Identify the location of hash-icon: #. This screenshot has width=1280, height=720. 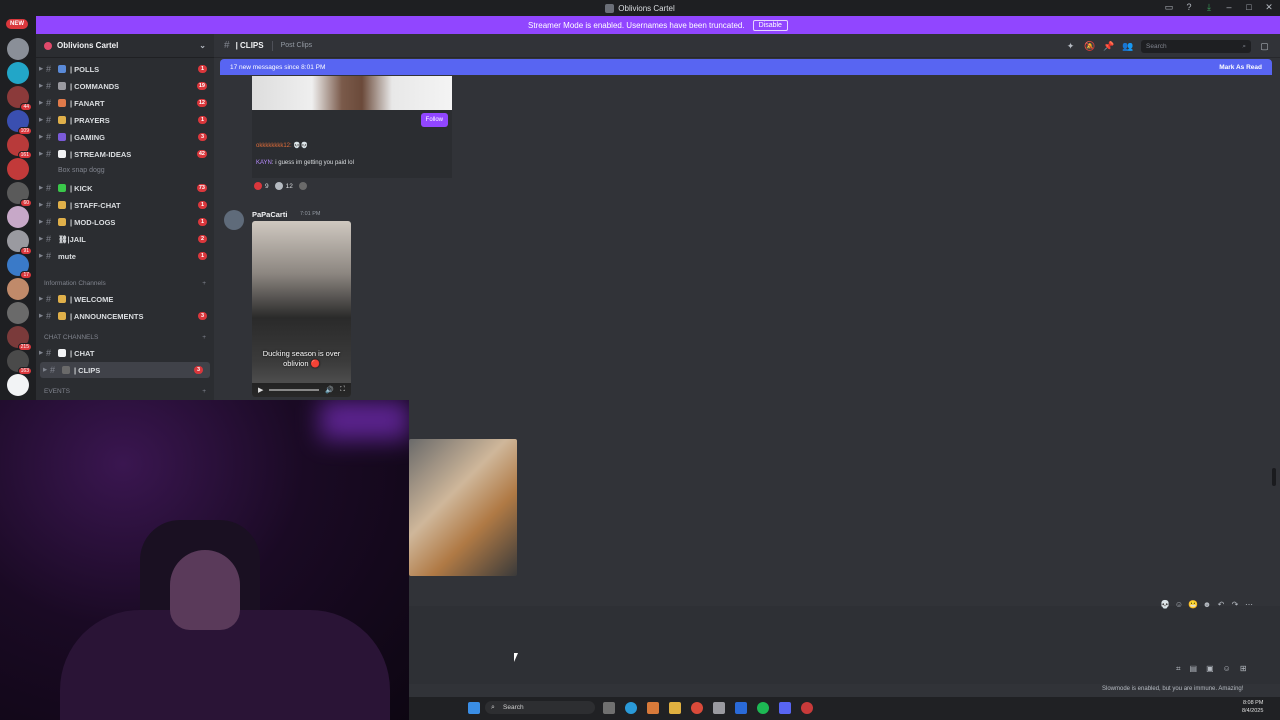
(227, 45).